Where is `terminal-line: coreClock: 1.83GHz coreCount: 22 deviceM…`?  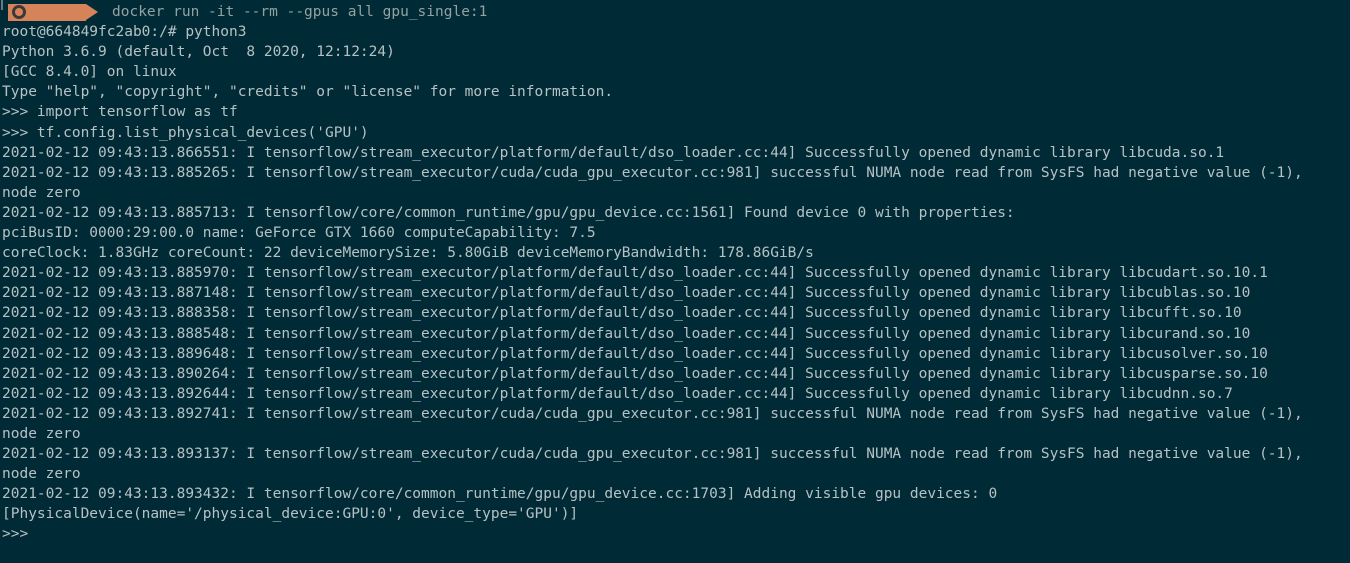 terminal-line: coreClock: 1.83GHz coreCount: 22 deviceM… is located at coordinates (408, 253).